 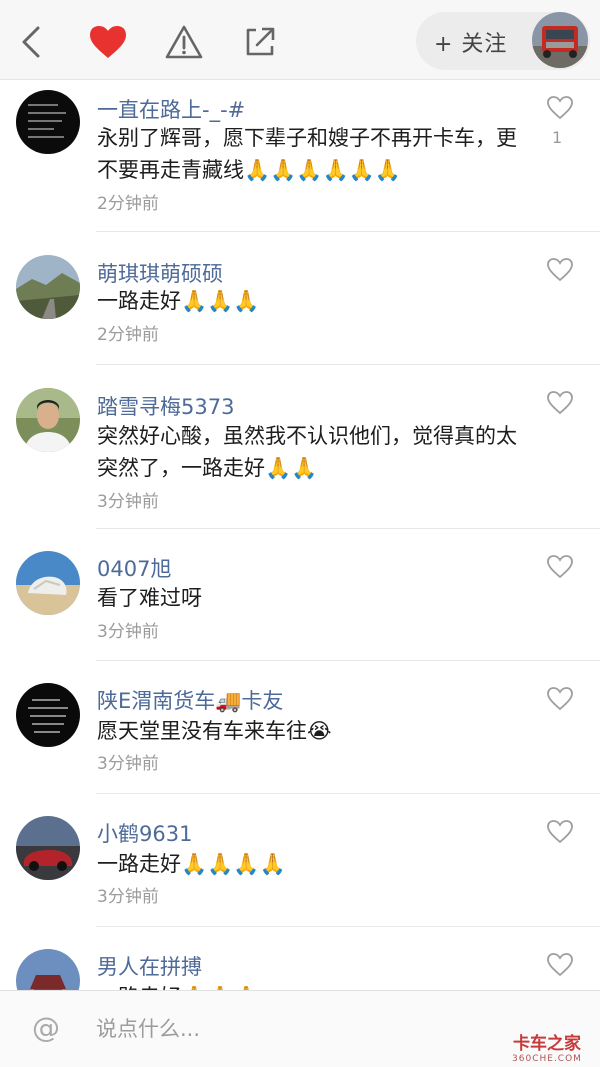 What do you see at coordinates (165, 406) in the screenshot?
I see `comment-author: 踏雪寻梅5373` at bounding box center [165, 406].